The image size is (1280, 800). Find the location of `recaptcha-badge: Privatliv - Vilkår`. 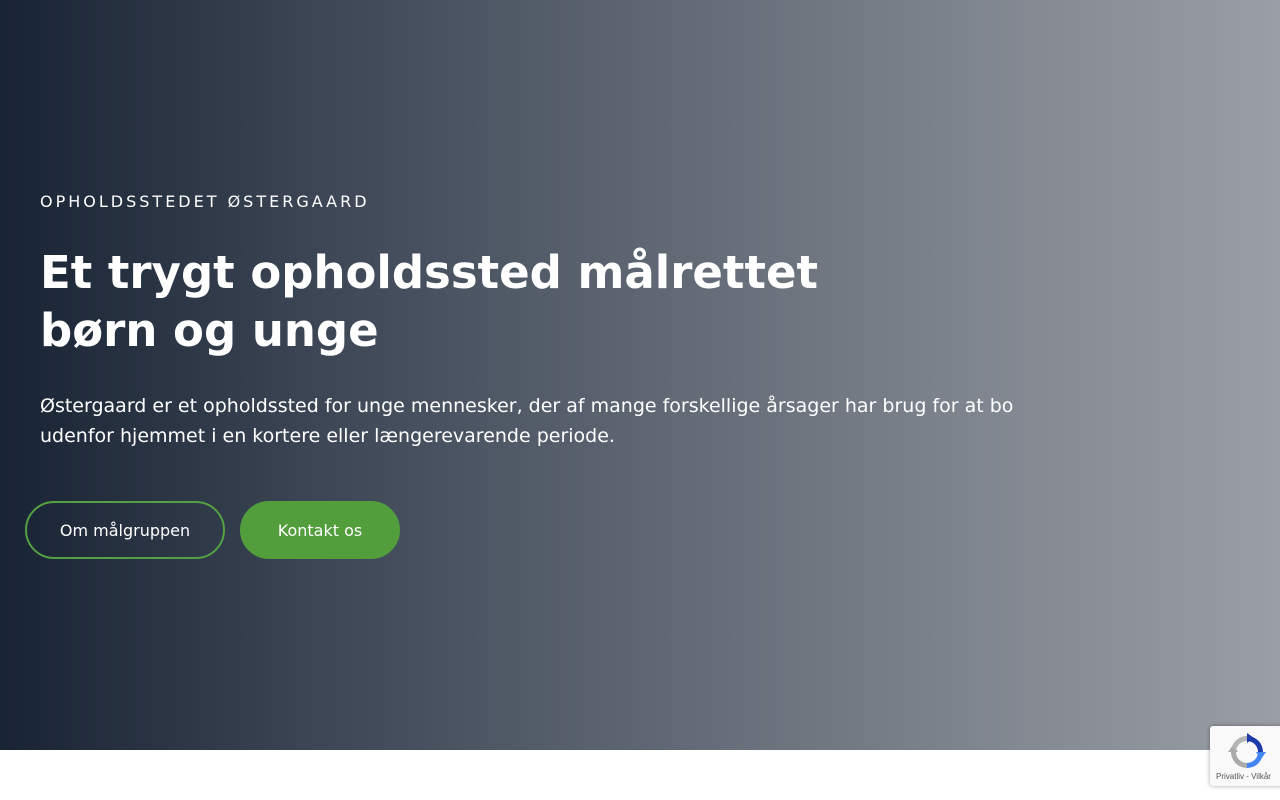

recaptcha-badge: Privatliv - Vilkår is located at coordinates (1245, 756).